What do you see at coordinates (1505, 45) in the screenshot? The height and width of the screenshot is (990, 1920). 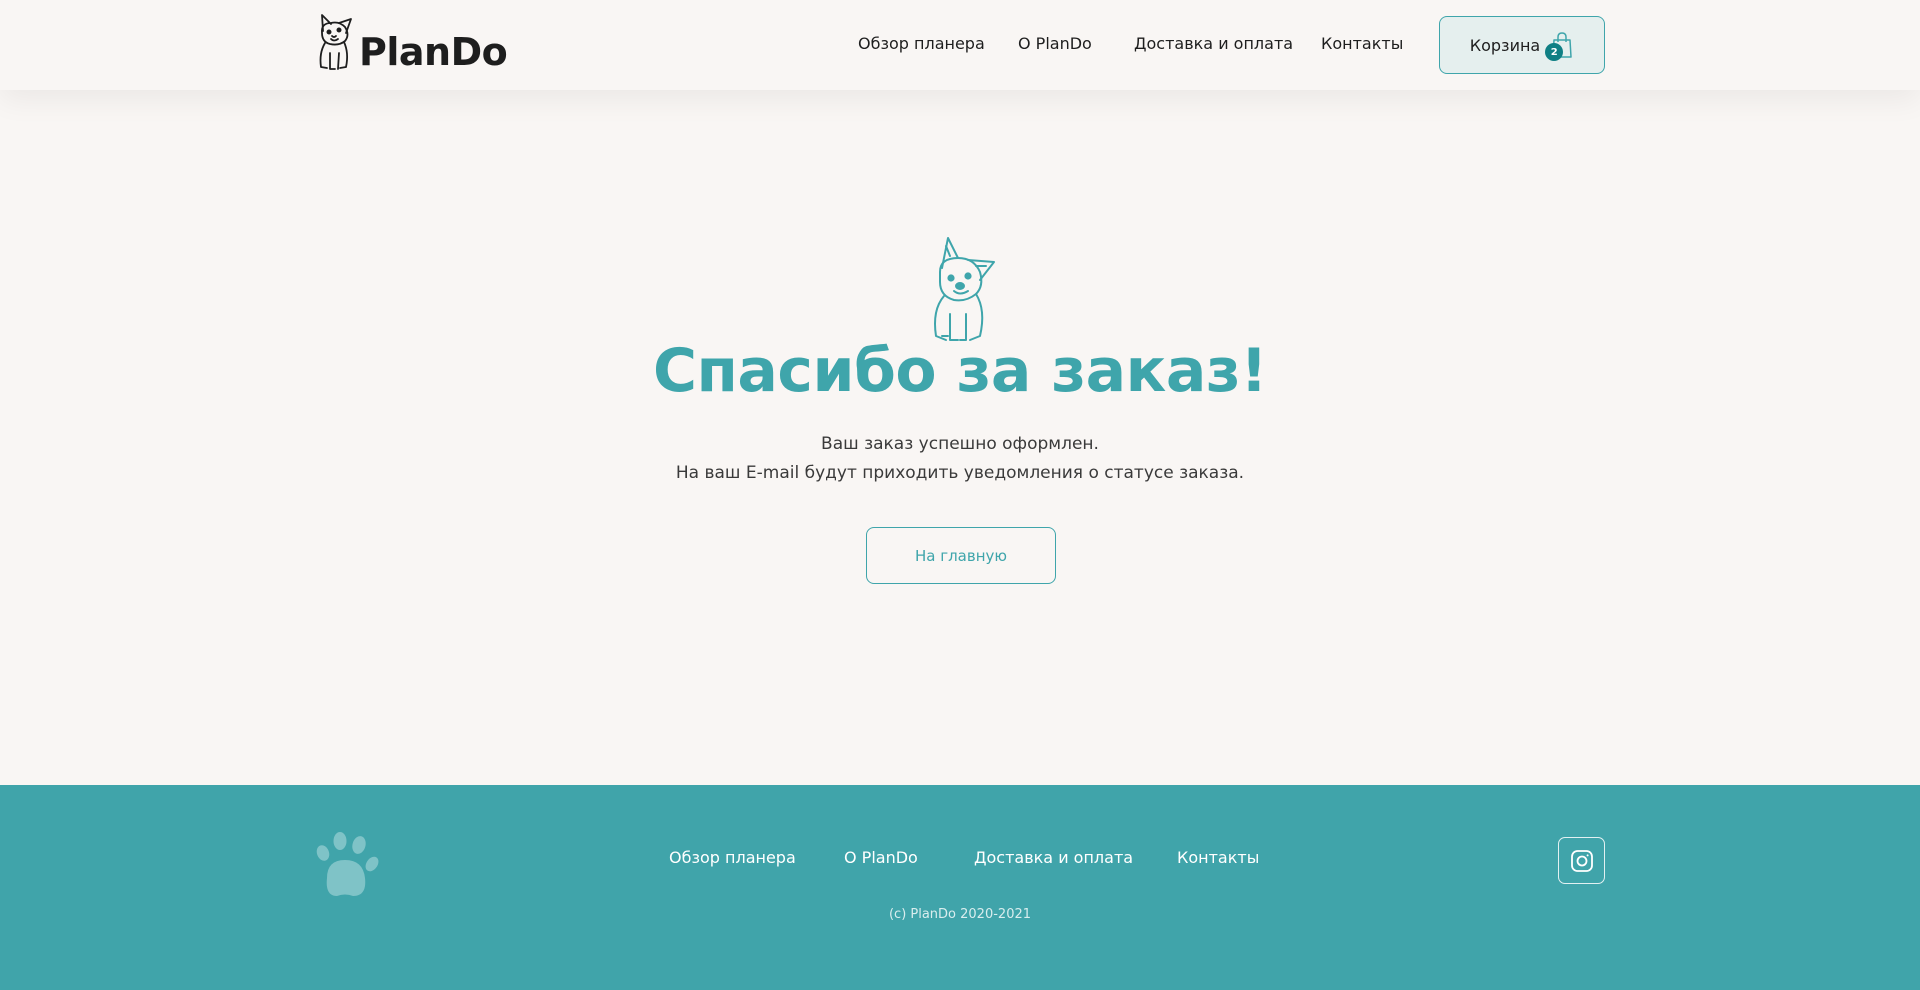 I see `cart-label: Корзина` at bounding box center [1505, 45].